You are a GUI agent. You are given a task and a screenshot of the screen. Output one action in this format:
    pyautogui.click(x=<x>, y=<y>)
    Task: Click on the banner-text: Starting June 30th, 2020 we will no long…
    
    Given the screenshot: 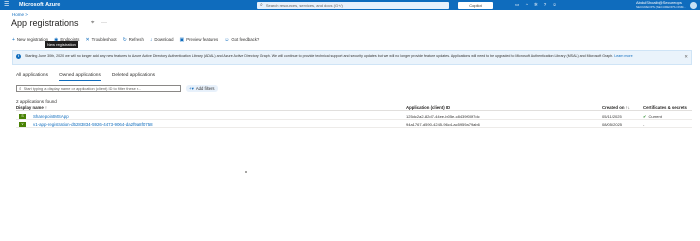 What is the action you would take?
    pyautogui.click(x=352, y=56)
    